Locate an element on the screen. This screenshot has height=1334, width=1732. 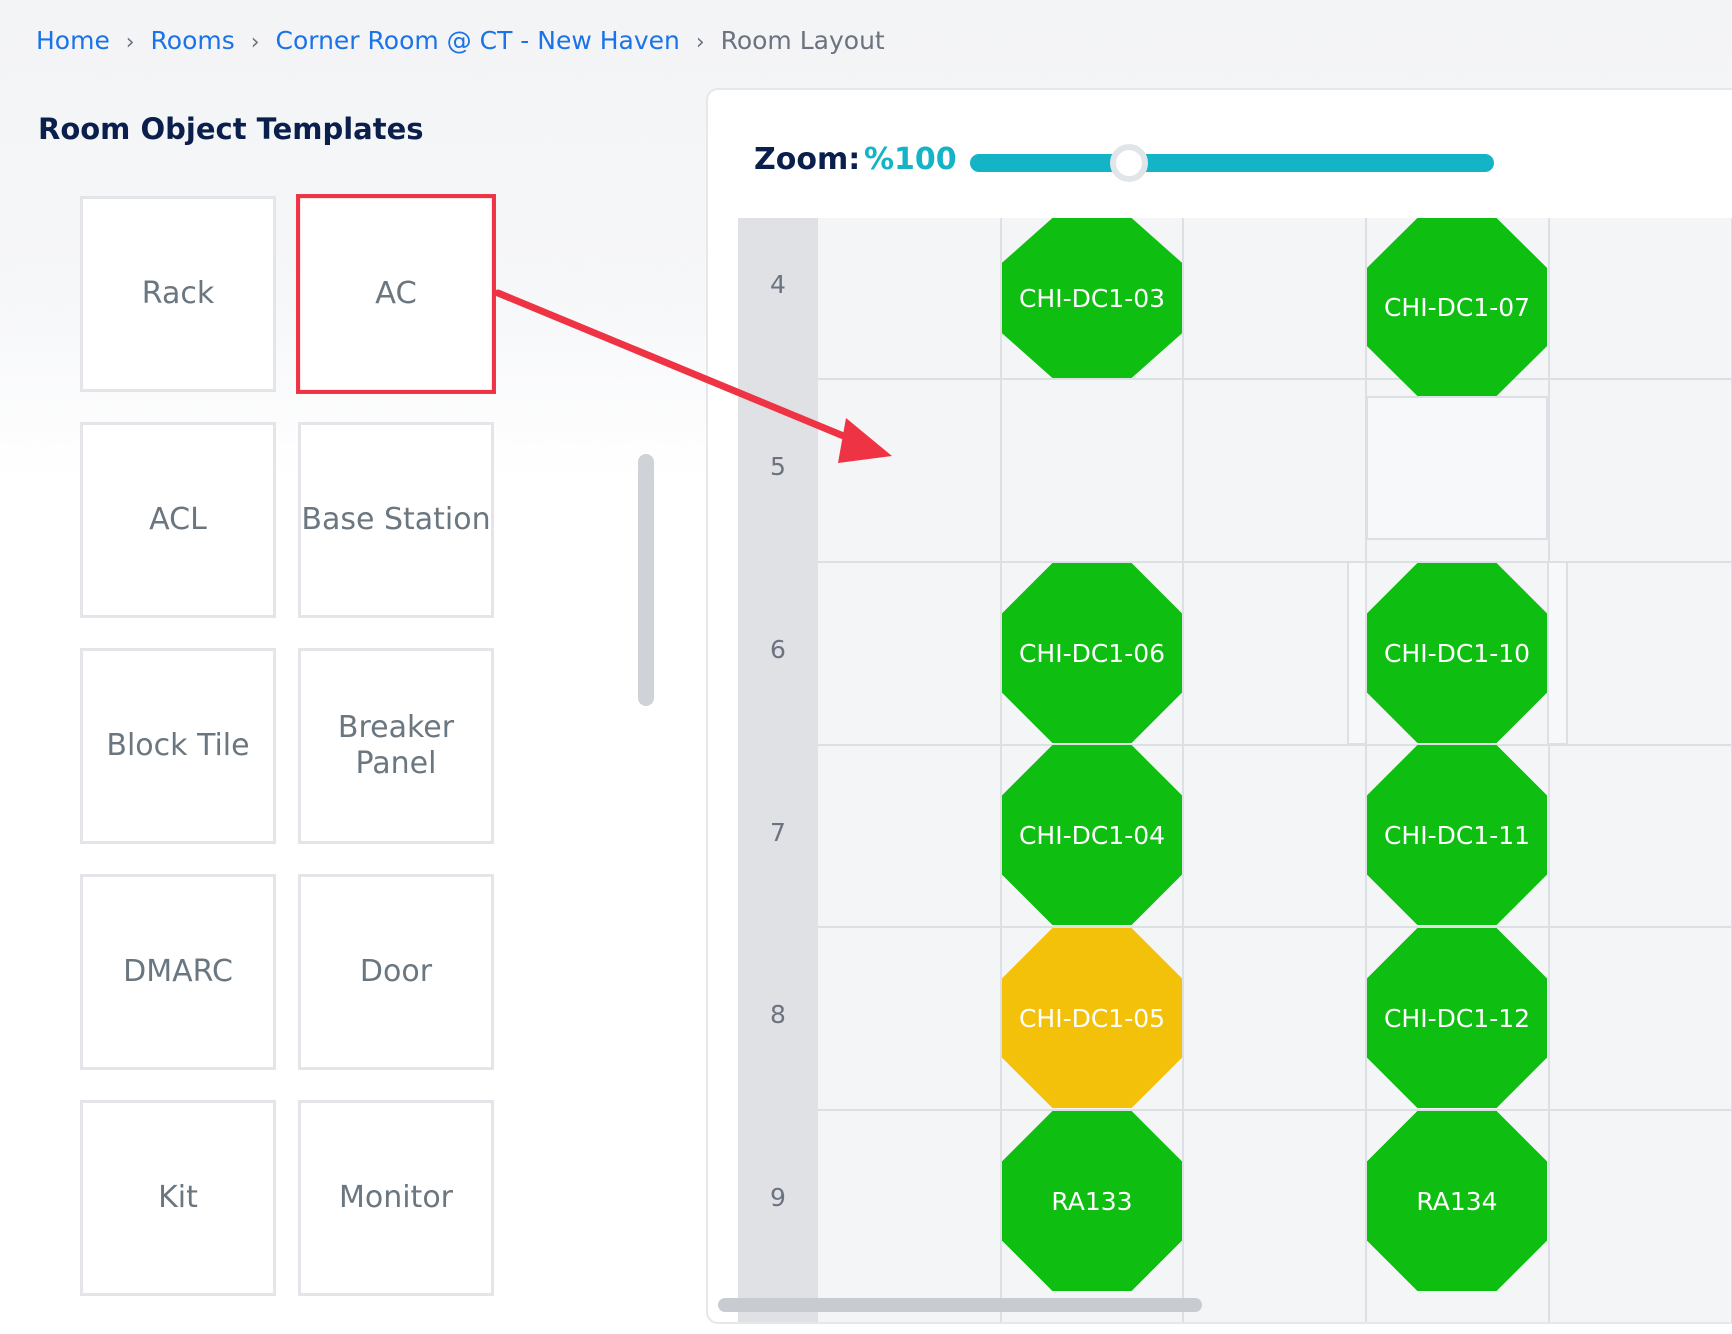
row-number: 5 is located at coordinates (778, 466).